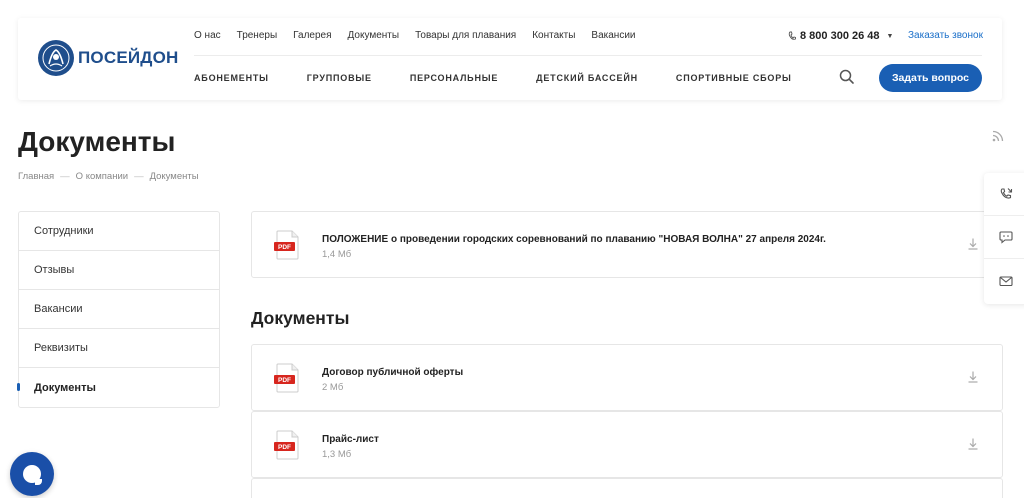 The width and height of the screenshot is (1024, 498). What do you see at coordinates (97, 141) in the screenshot?
I see `page-title: Документы` at bounding box center [97, 141].